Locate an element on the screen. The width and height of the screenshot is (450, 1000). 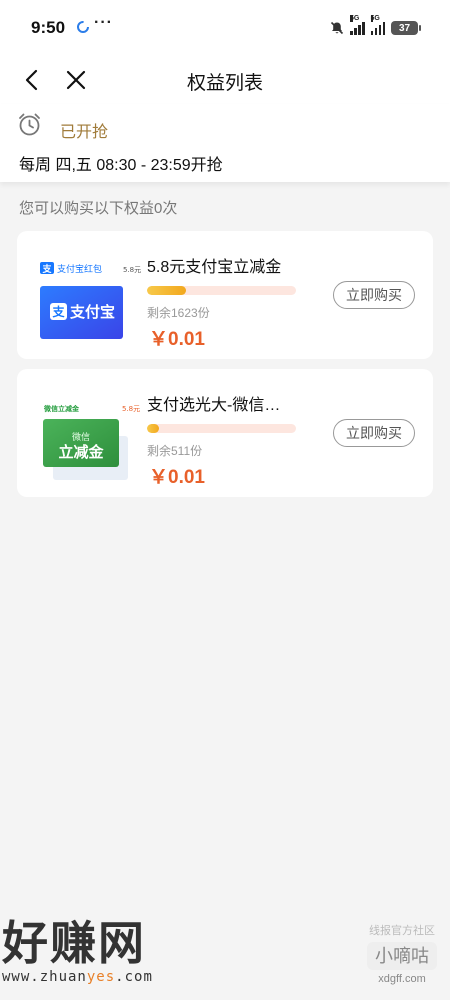
wechat-line2: 立减金 is located at coordinates (81, 452).